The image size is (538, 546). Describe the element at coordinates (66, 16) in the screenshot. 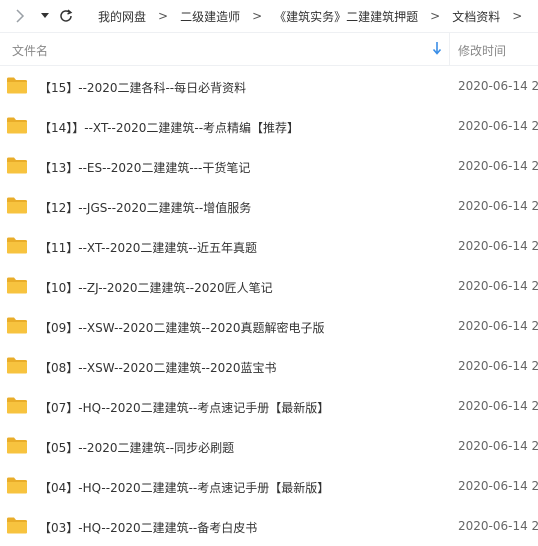

I see `refresh-icon` at that location.